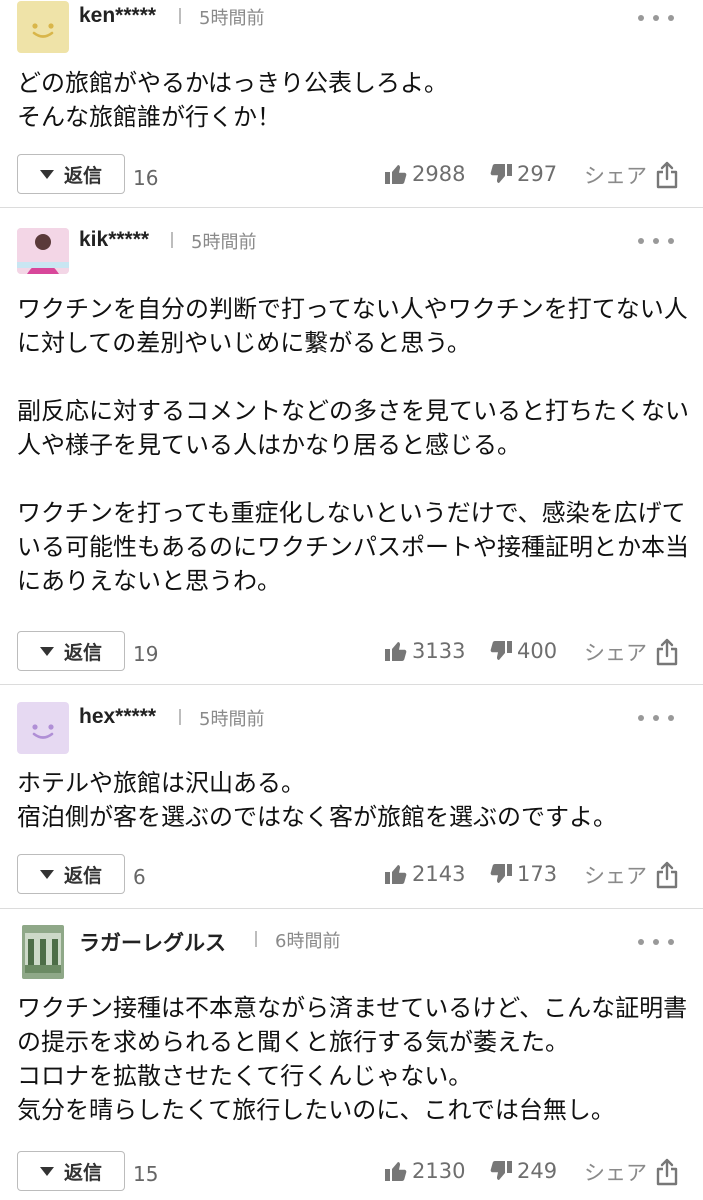 The image size is (703, 1200). I want to click on reply-count: 19, so click(146, 654).